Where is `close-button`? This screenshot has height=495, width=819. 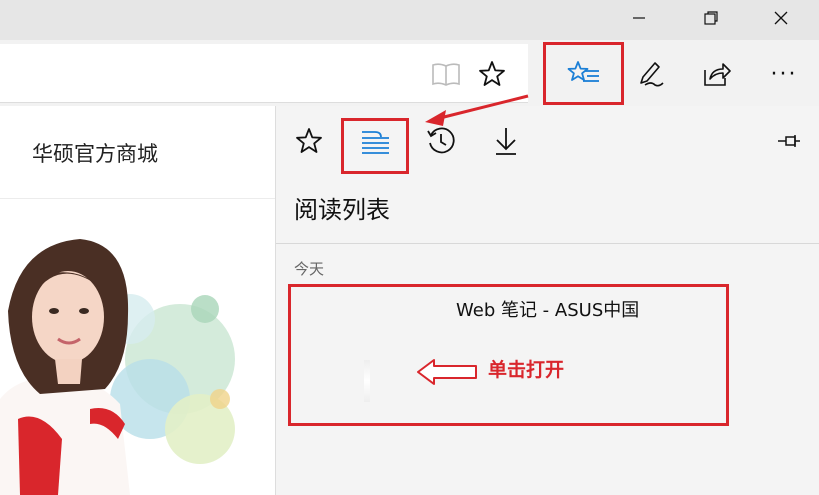
close-button is located at coordinates (781, 18).